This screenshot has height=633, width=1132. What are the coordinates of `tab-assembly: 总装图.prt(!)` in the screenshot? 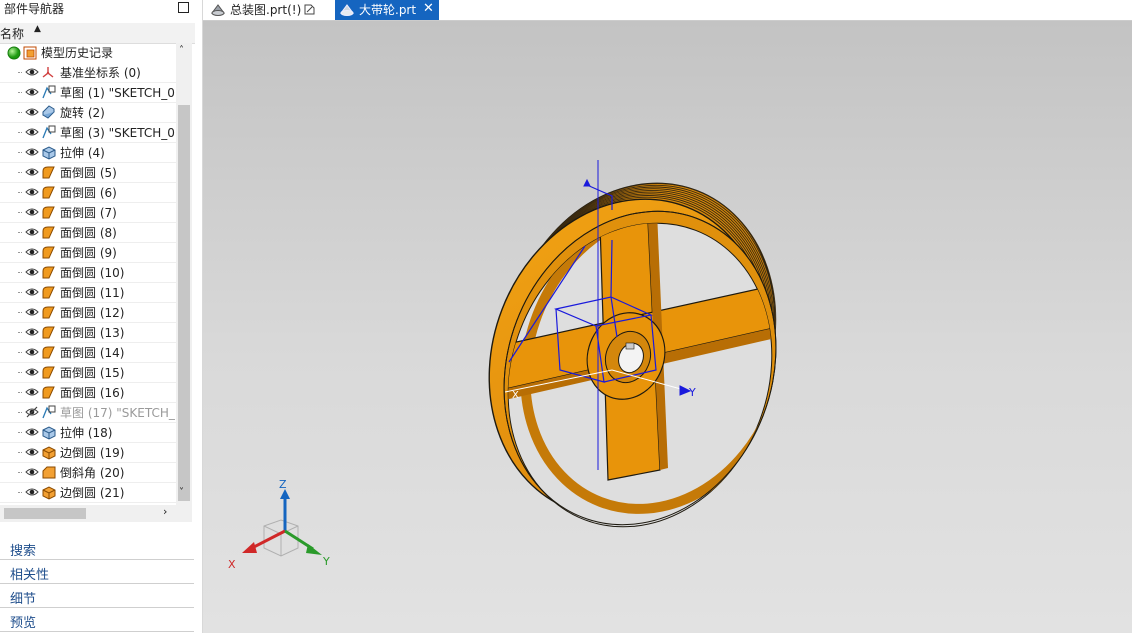 It's located at (268, 10).